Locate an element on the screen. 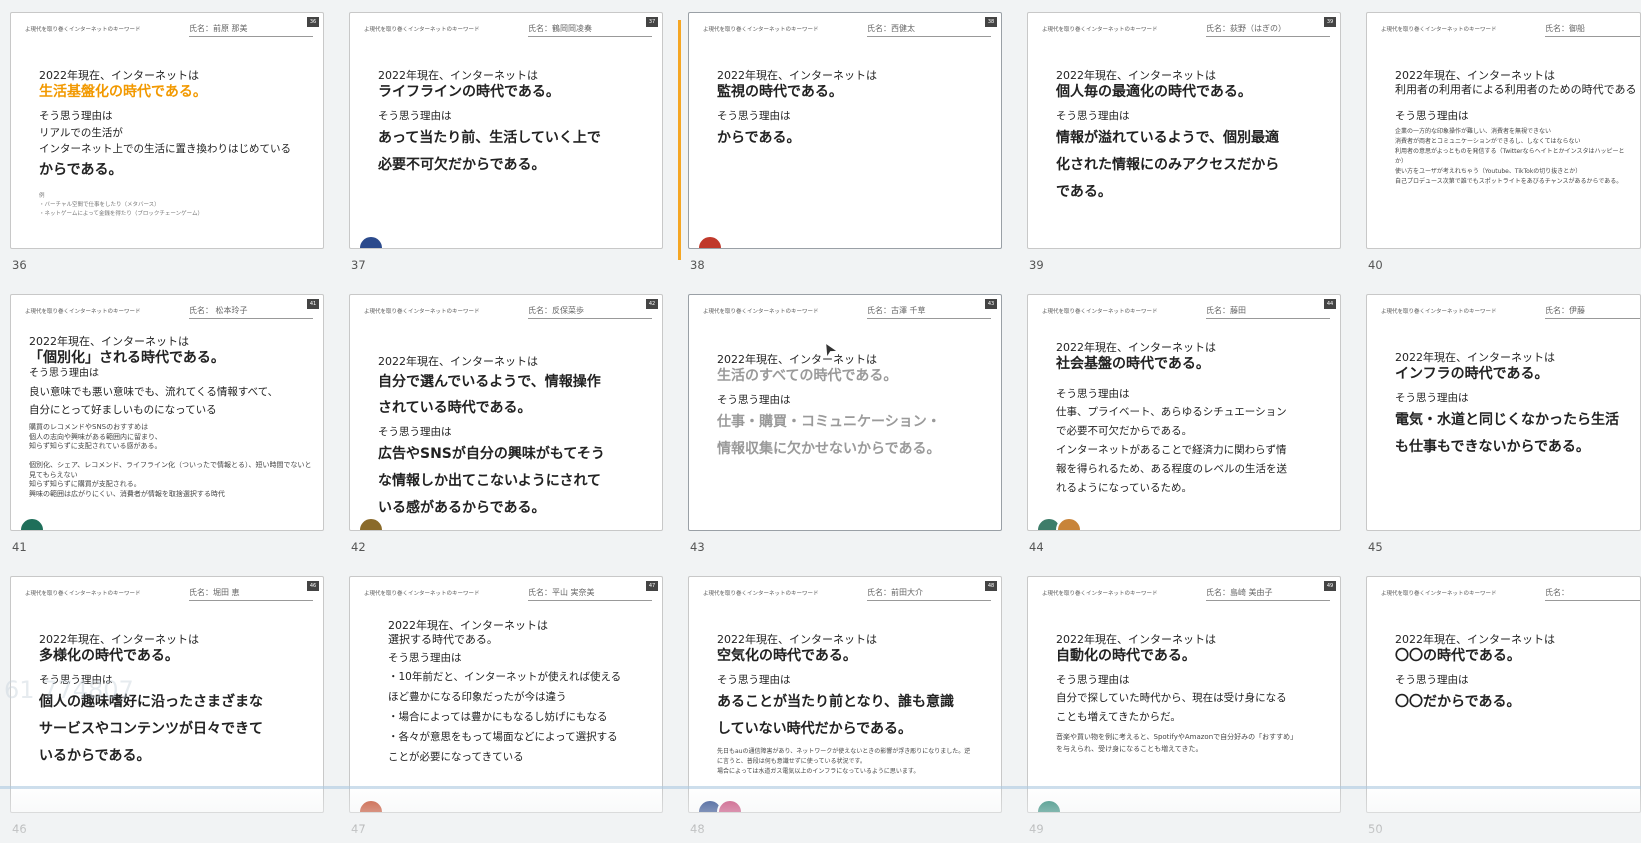  slide-badge: 43 is located at coordinates (991, 304).